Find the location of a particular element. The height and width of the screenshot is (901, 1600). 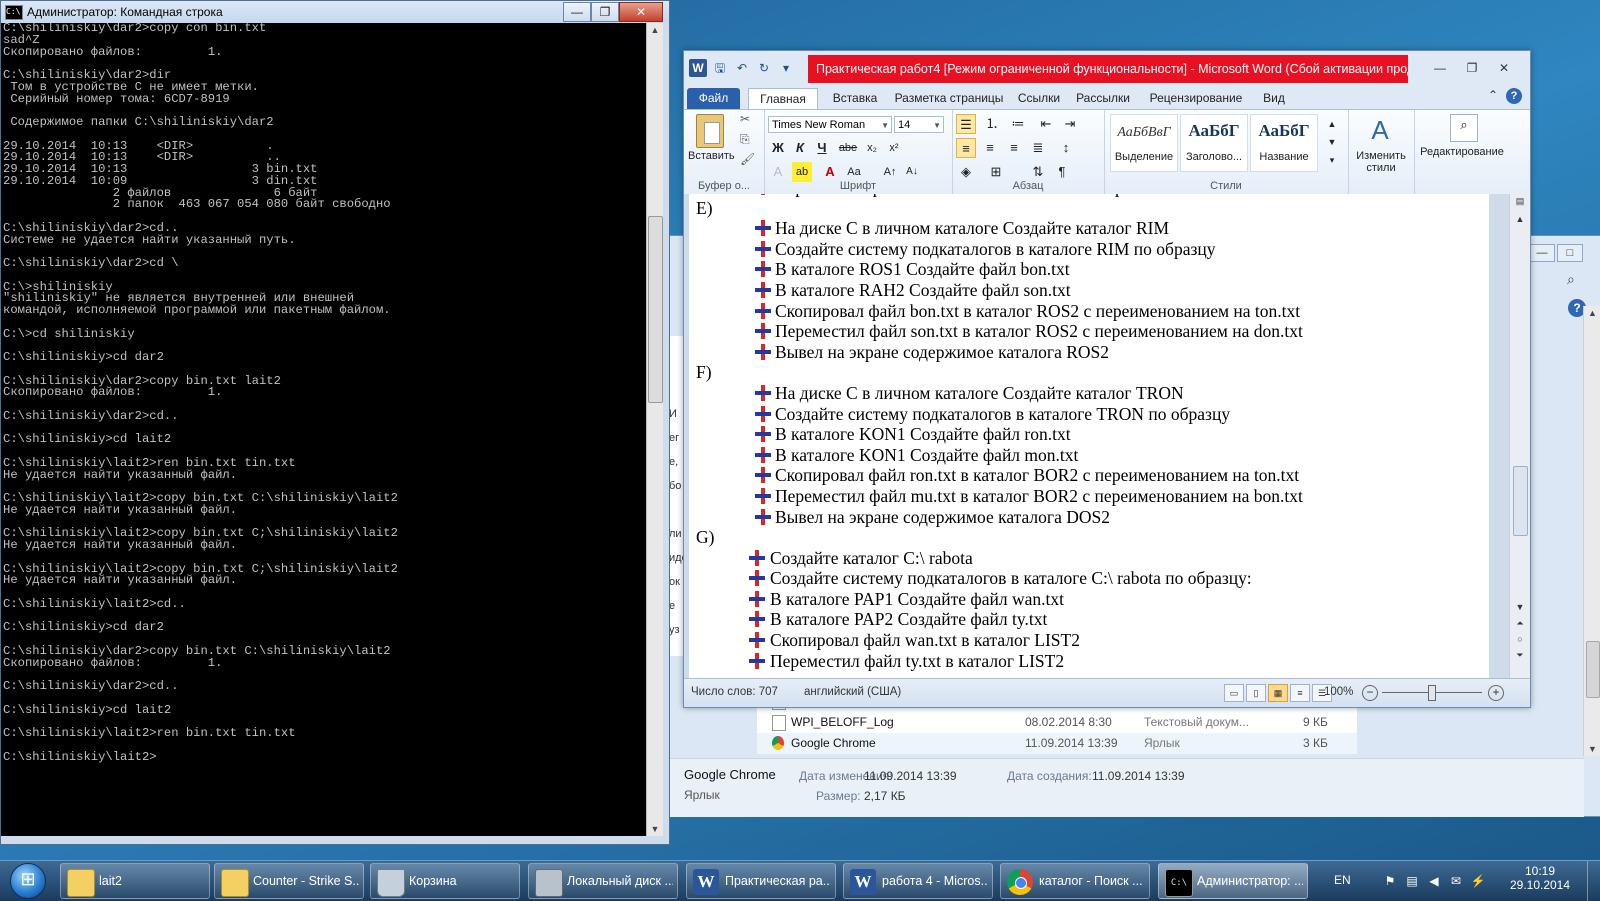

underline-icon: Ч is located at coordinates (822, 148).